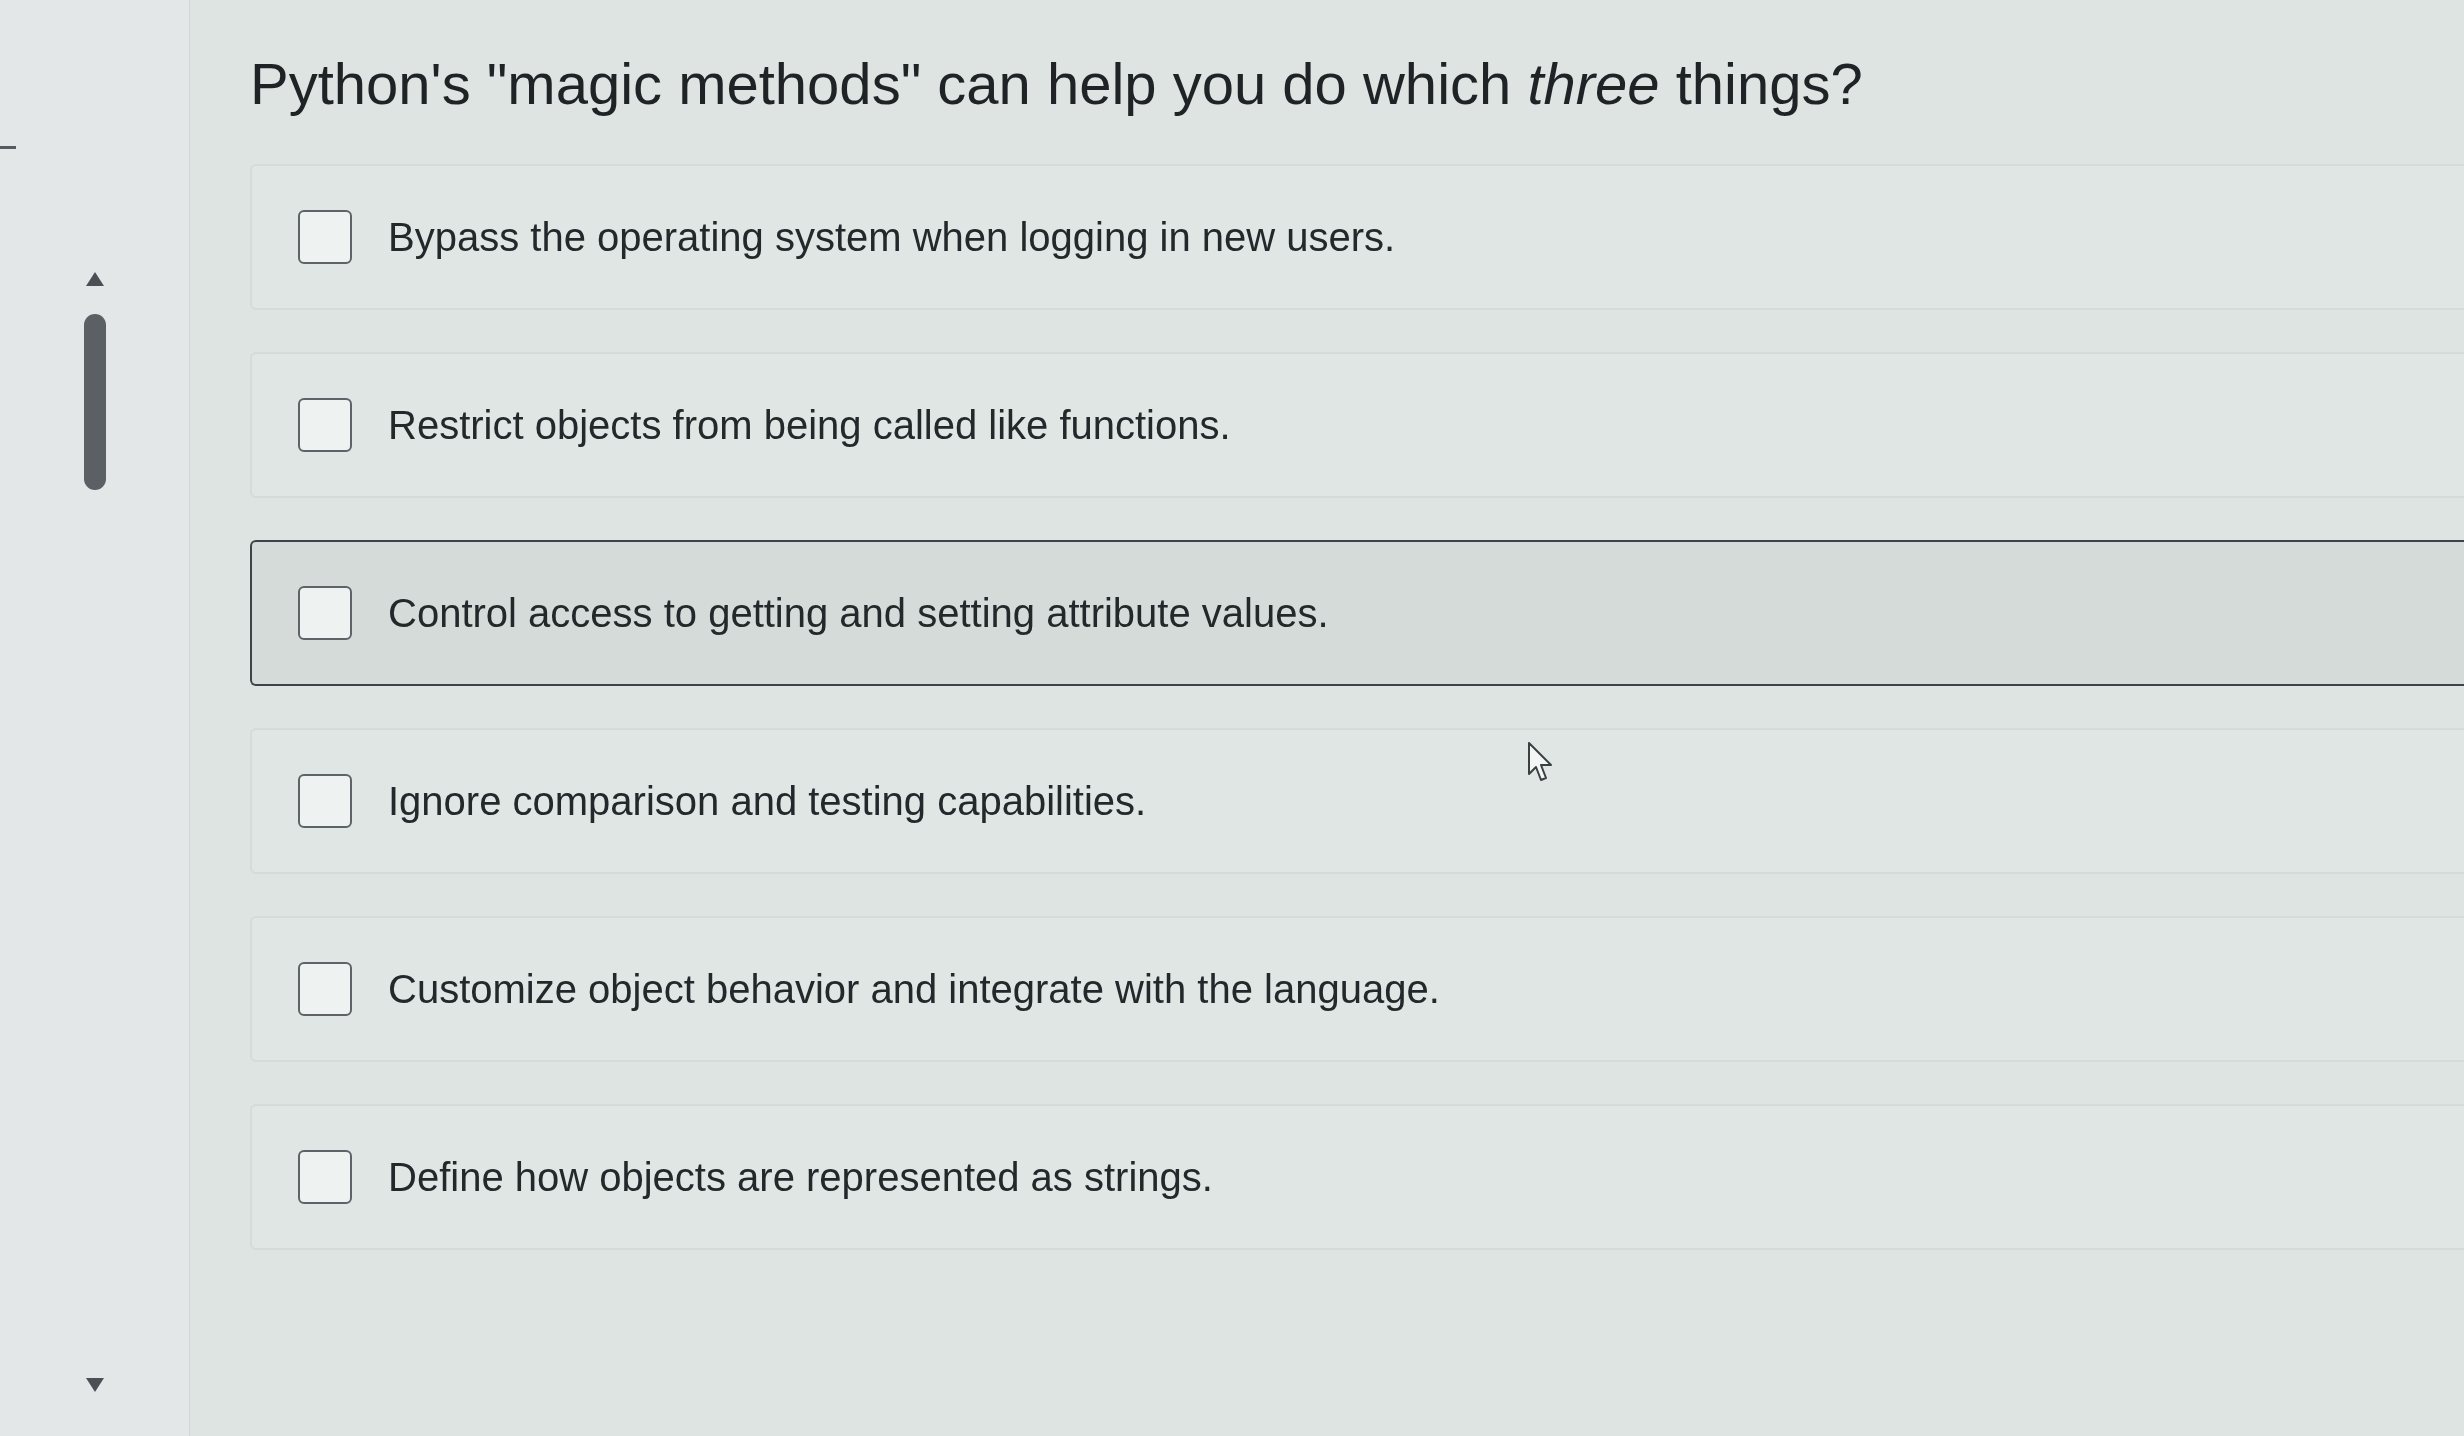 This screenshot has width=2464, height=1436. What do you see at coordinates (1541, 762) in the screenshot?
I see `mouse-pointer-icon` at bounding box center [1541, 762].